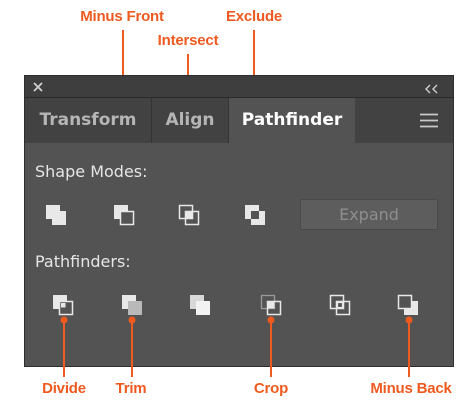  I want to click on outline-button, so click(340, 305).